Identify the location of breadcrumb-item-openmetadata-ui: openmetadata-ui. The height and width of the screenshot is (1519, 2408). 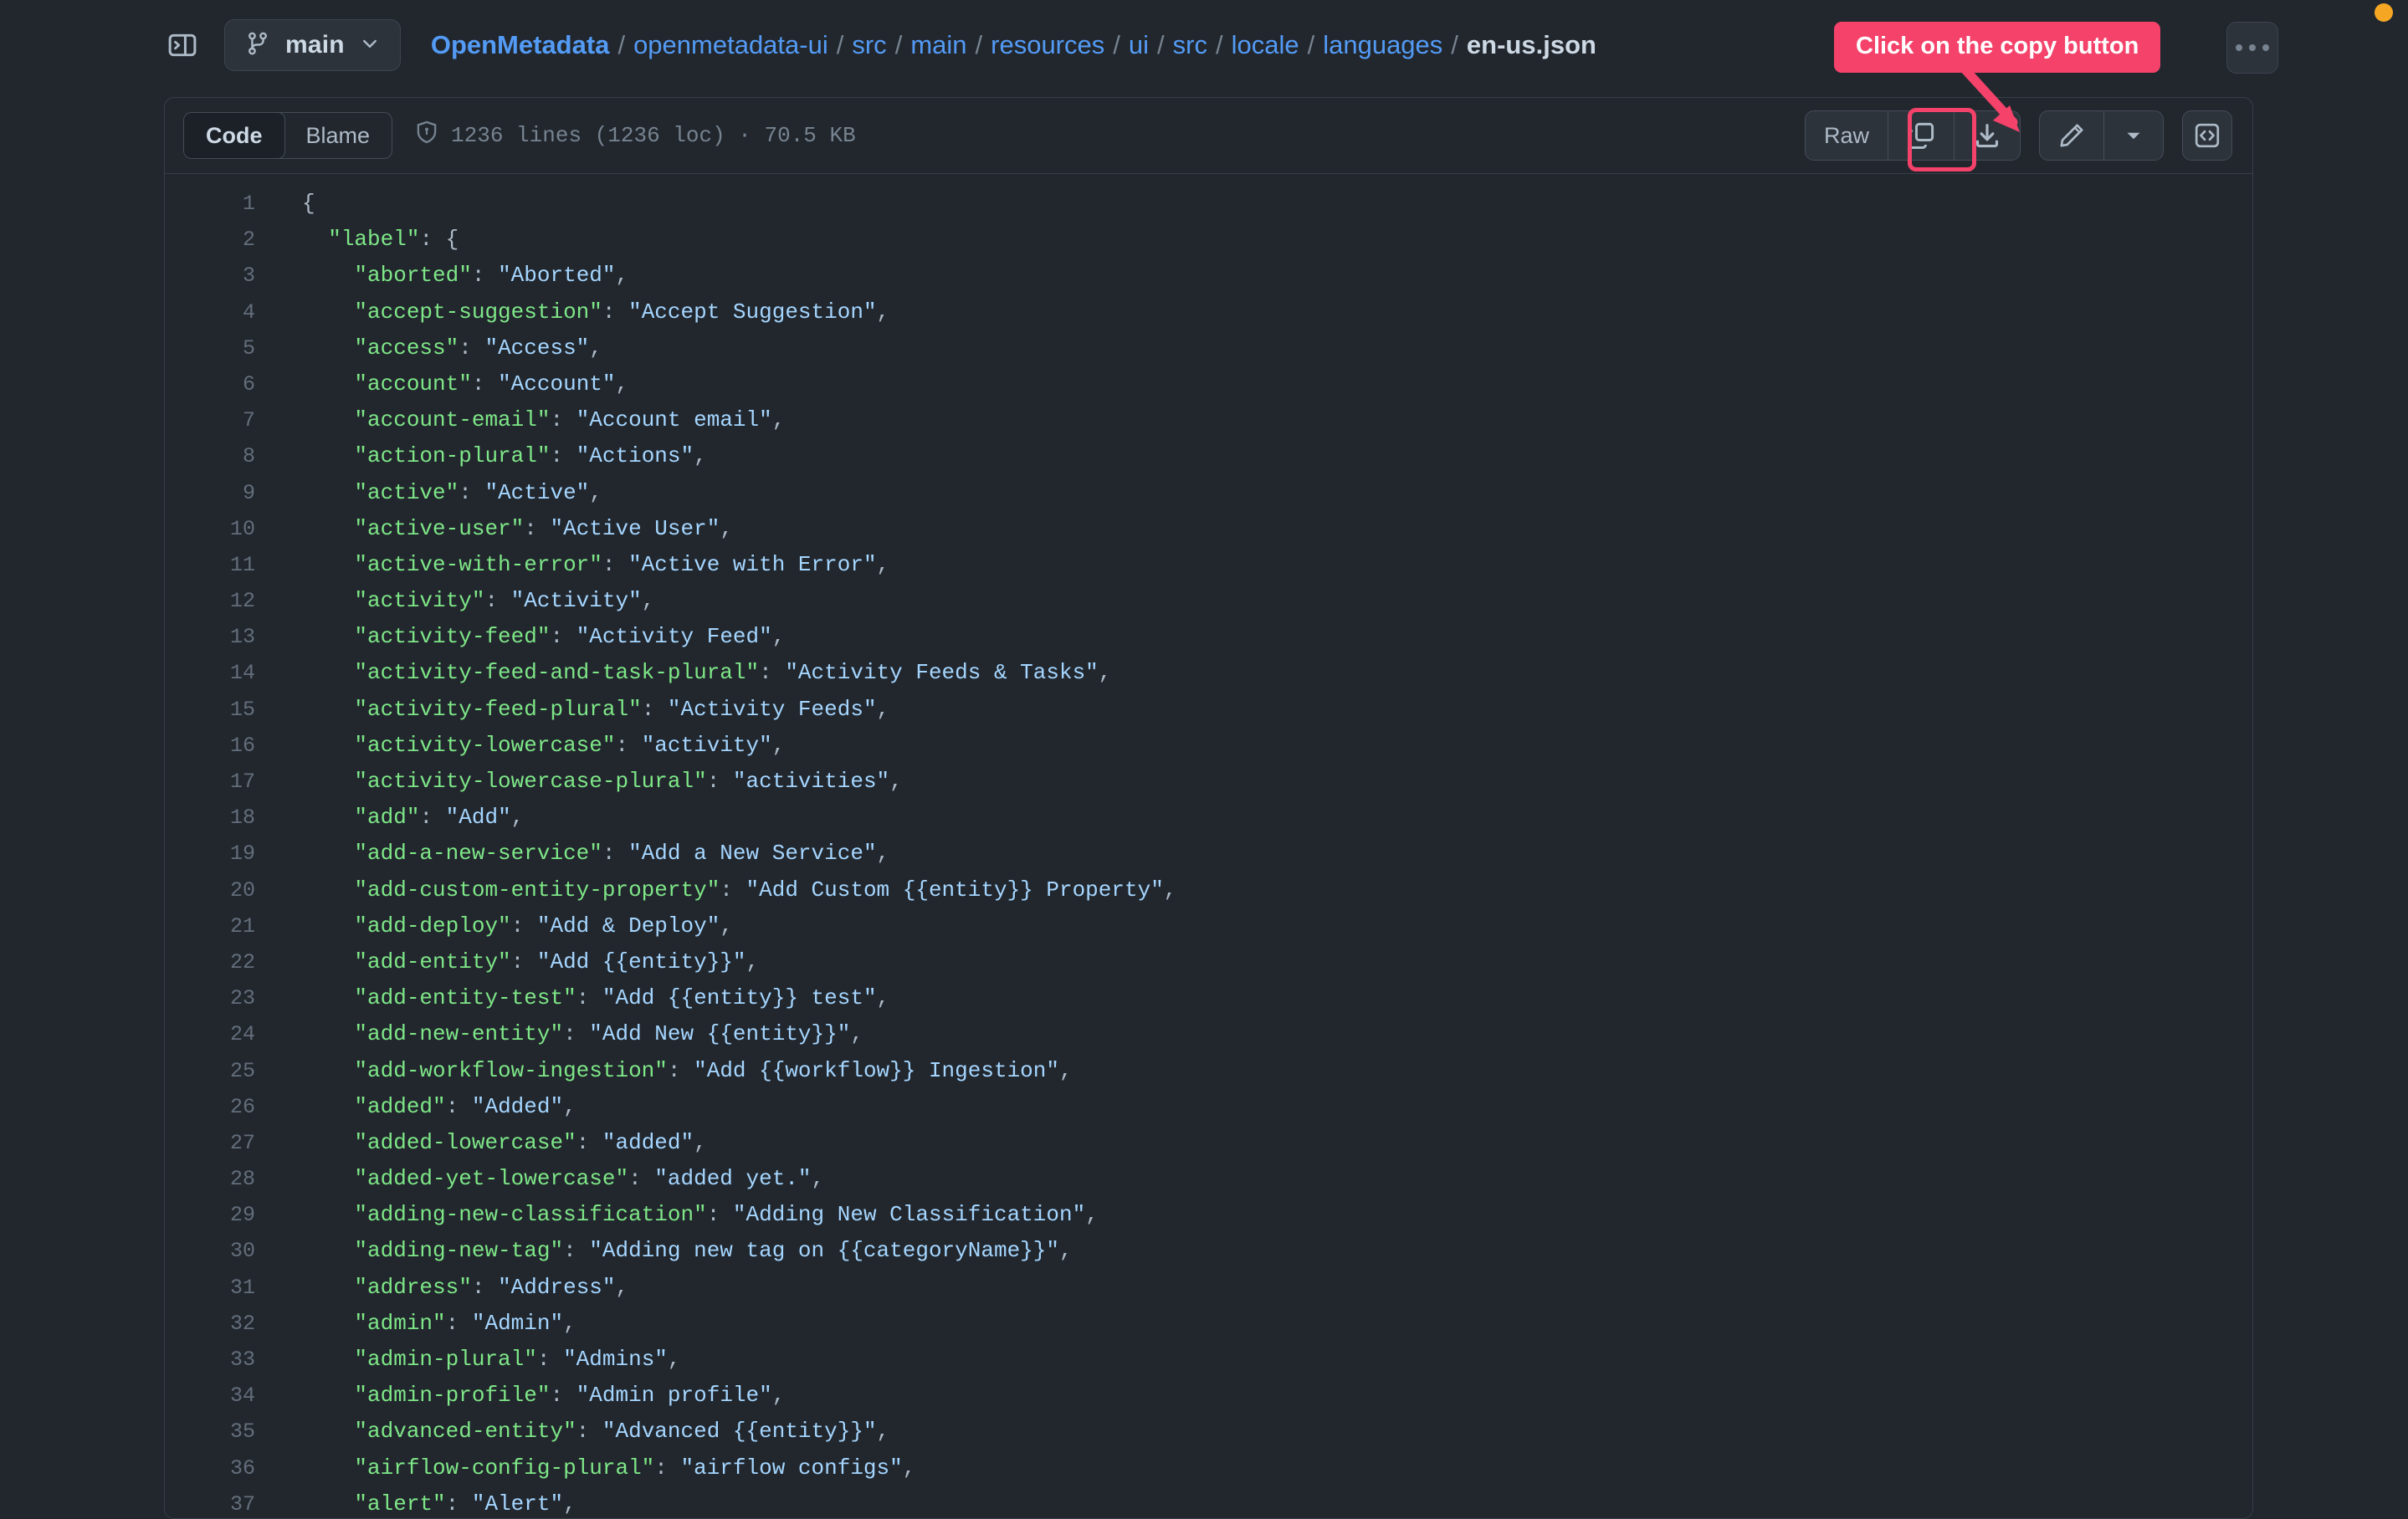
(730, 45).